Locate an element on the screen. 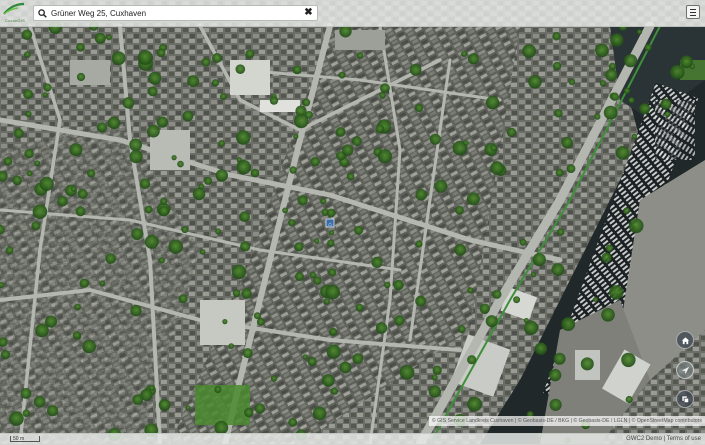  layers-icon is located at coordinates (685, 399).